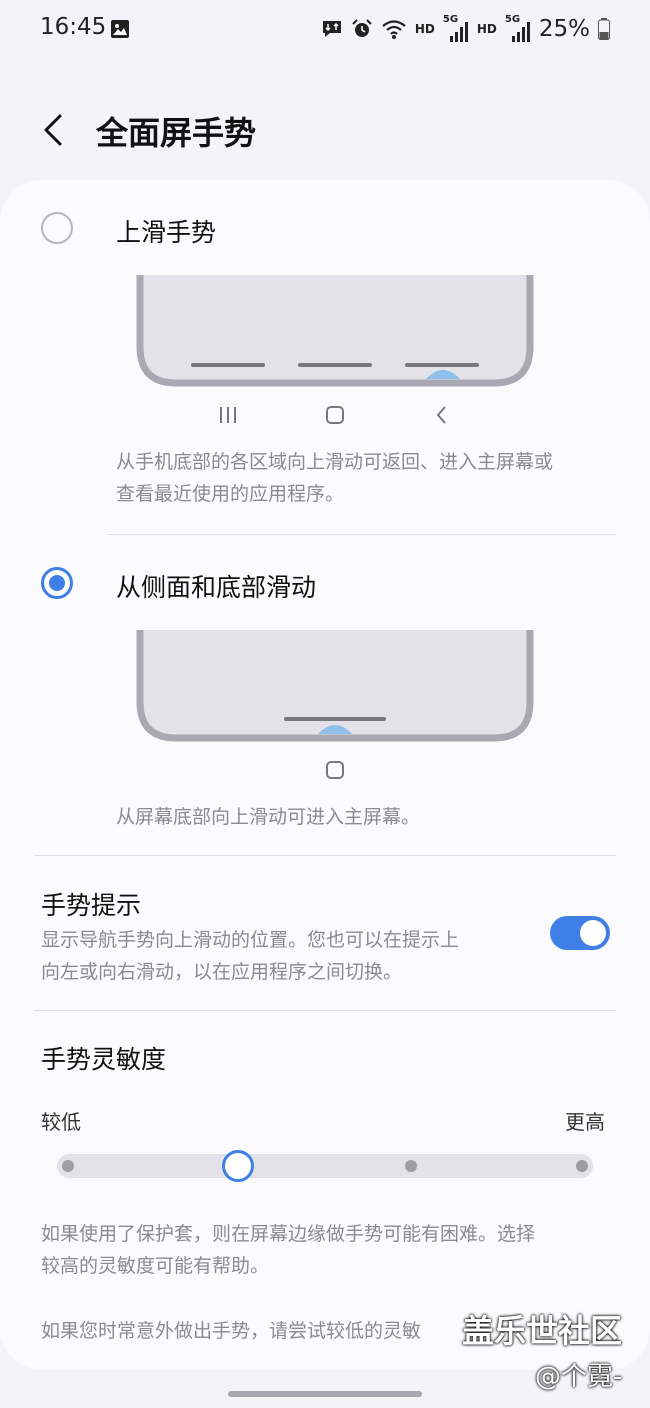 Image resolution: width=650 pixels, height=1408 pixels. Describe the element at coordinates (54, 130) in the screenshot. I see `back-arrow-icon` at that location.